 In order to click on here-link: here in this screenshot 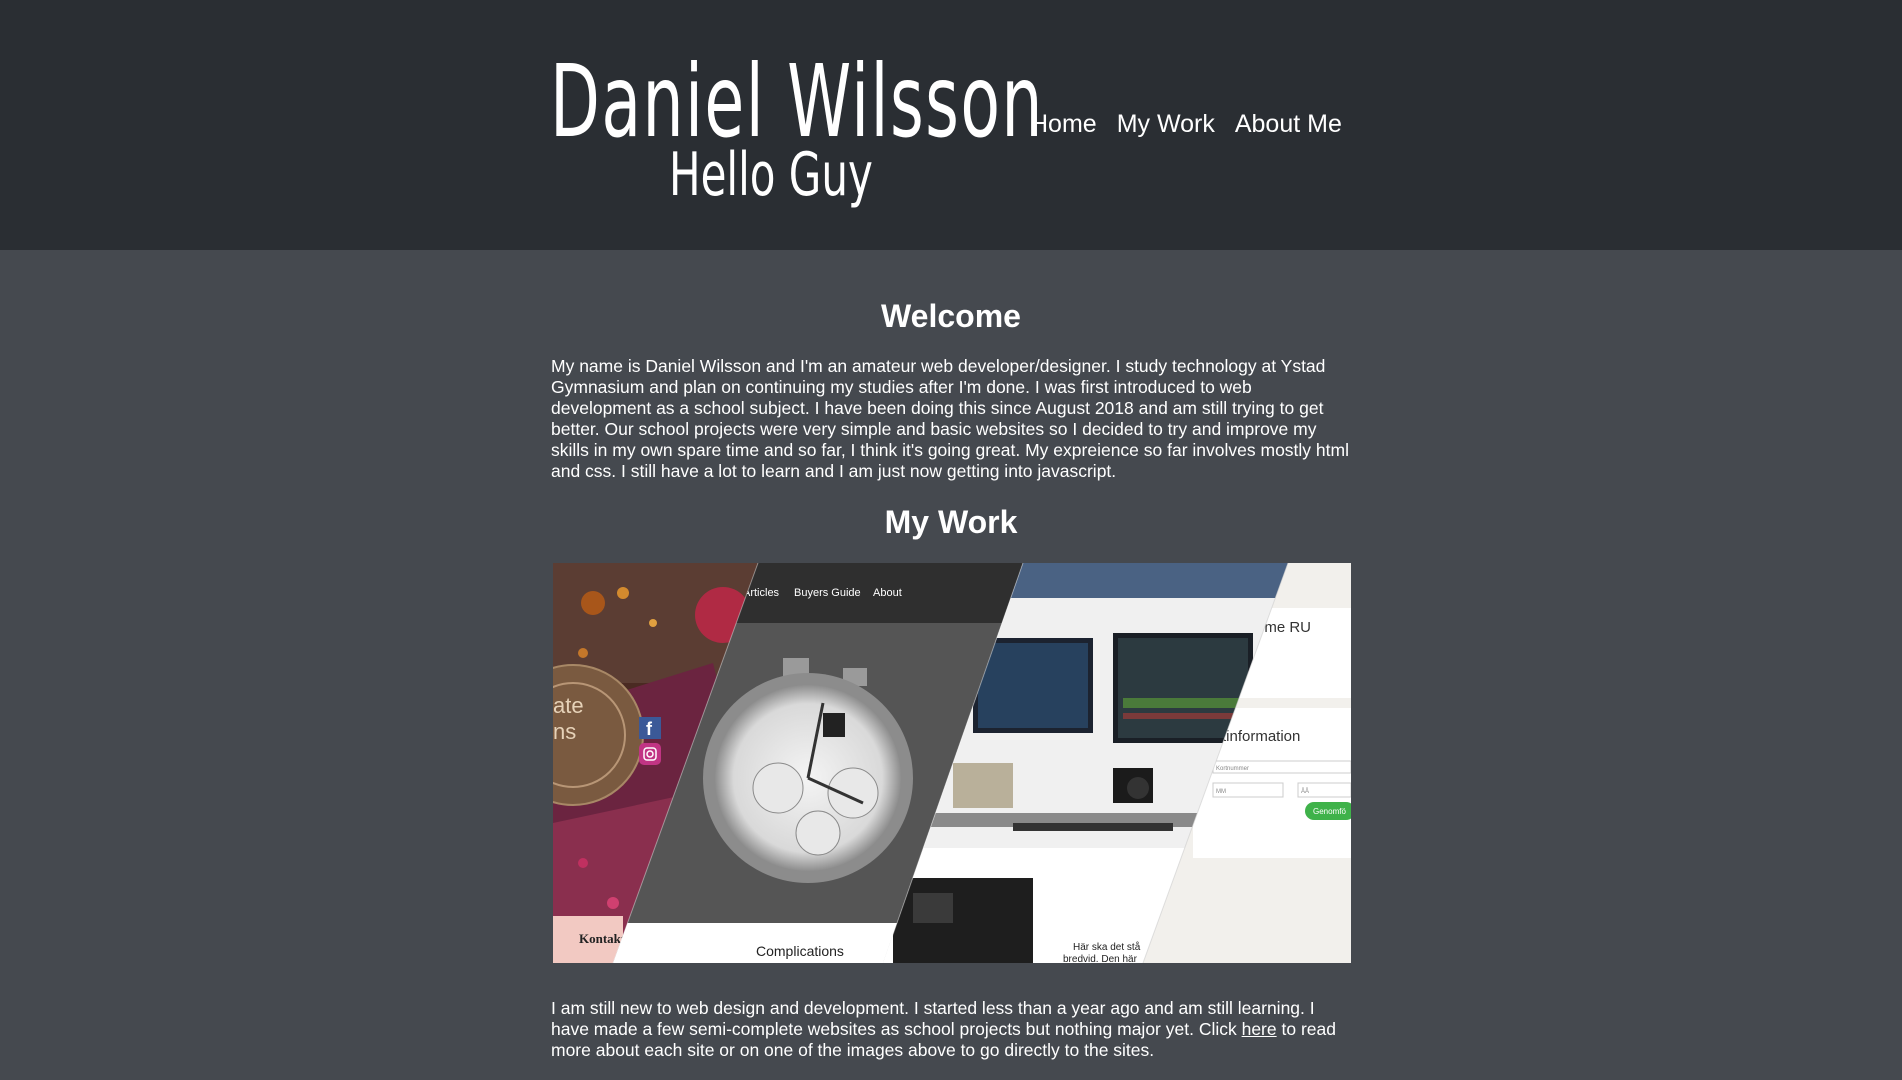, I will do `click(1259, 1029)`.